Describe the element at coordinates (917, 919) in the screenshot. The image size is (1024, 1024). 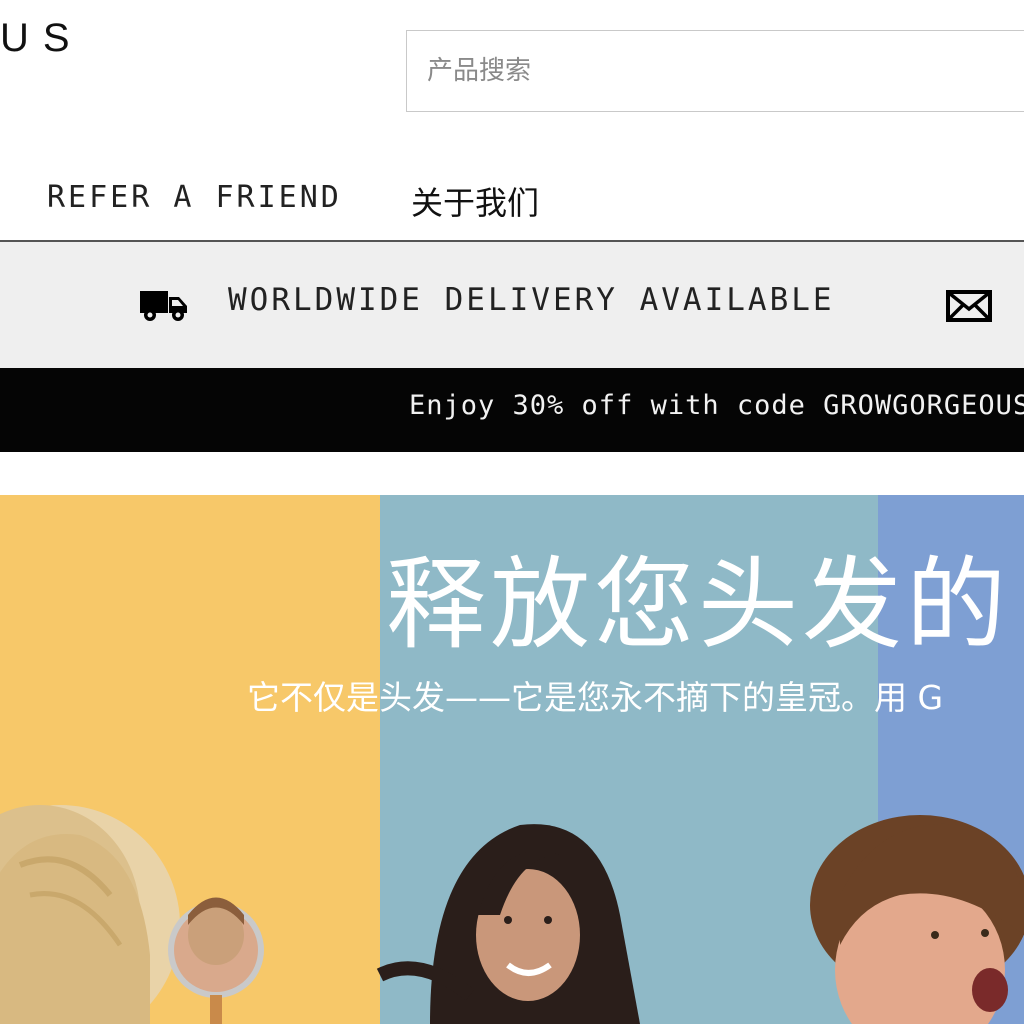
I see `model-right` at that location.